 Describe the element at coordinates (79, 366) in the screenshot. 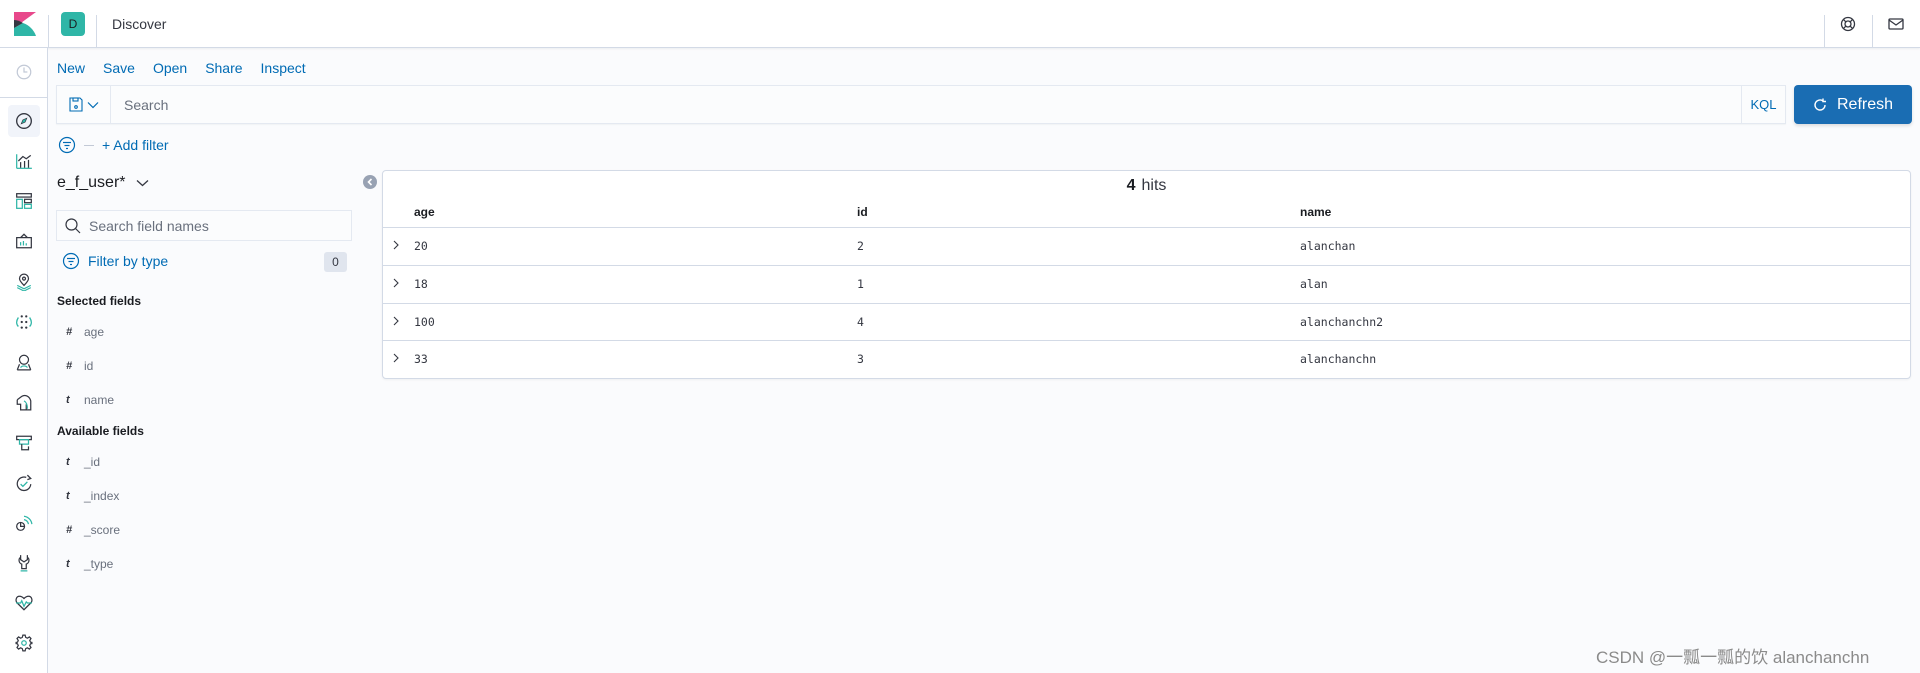

I see `field-item: # id` at that location.